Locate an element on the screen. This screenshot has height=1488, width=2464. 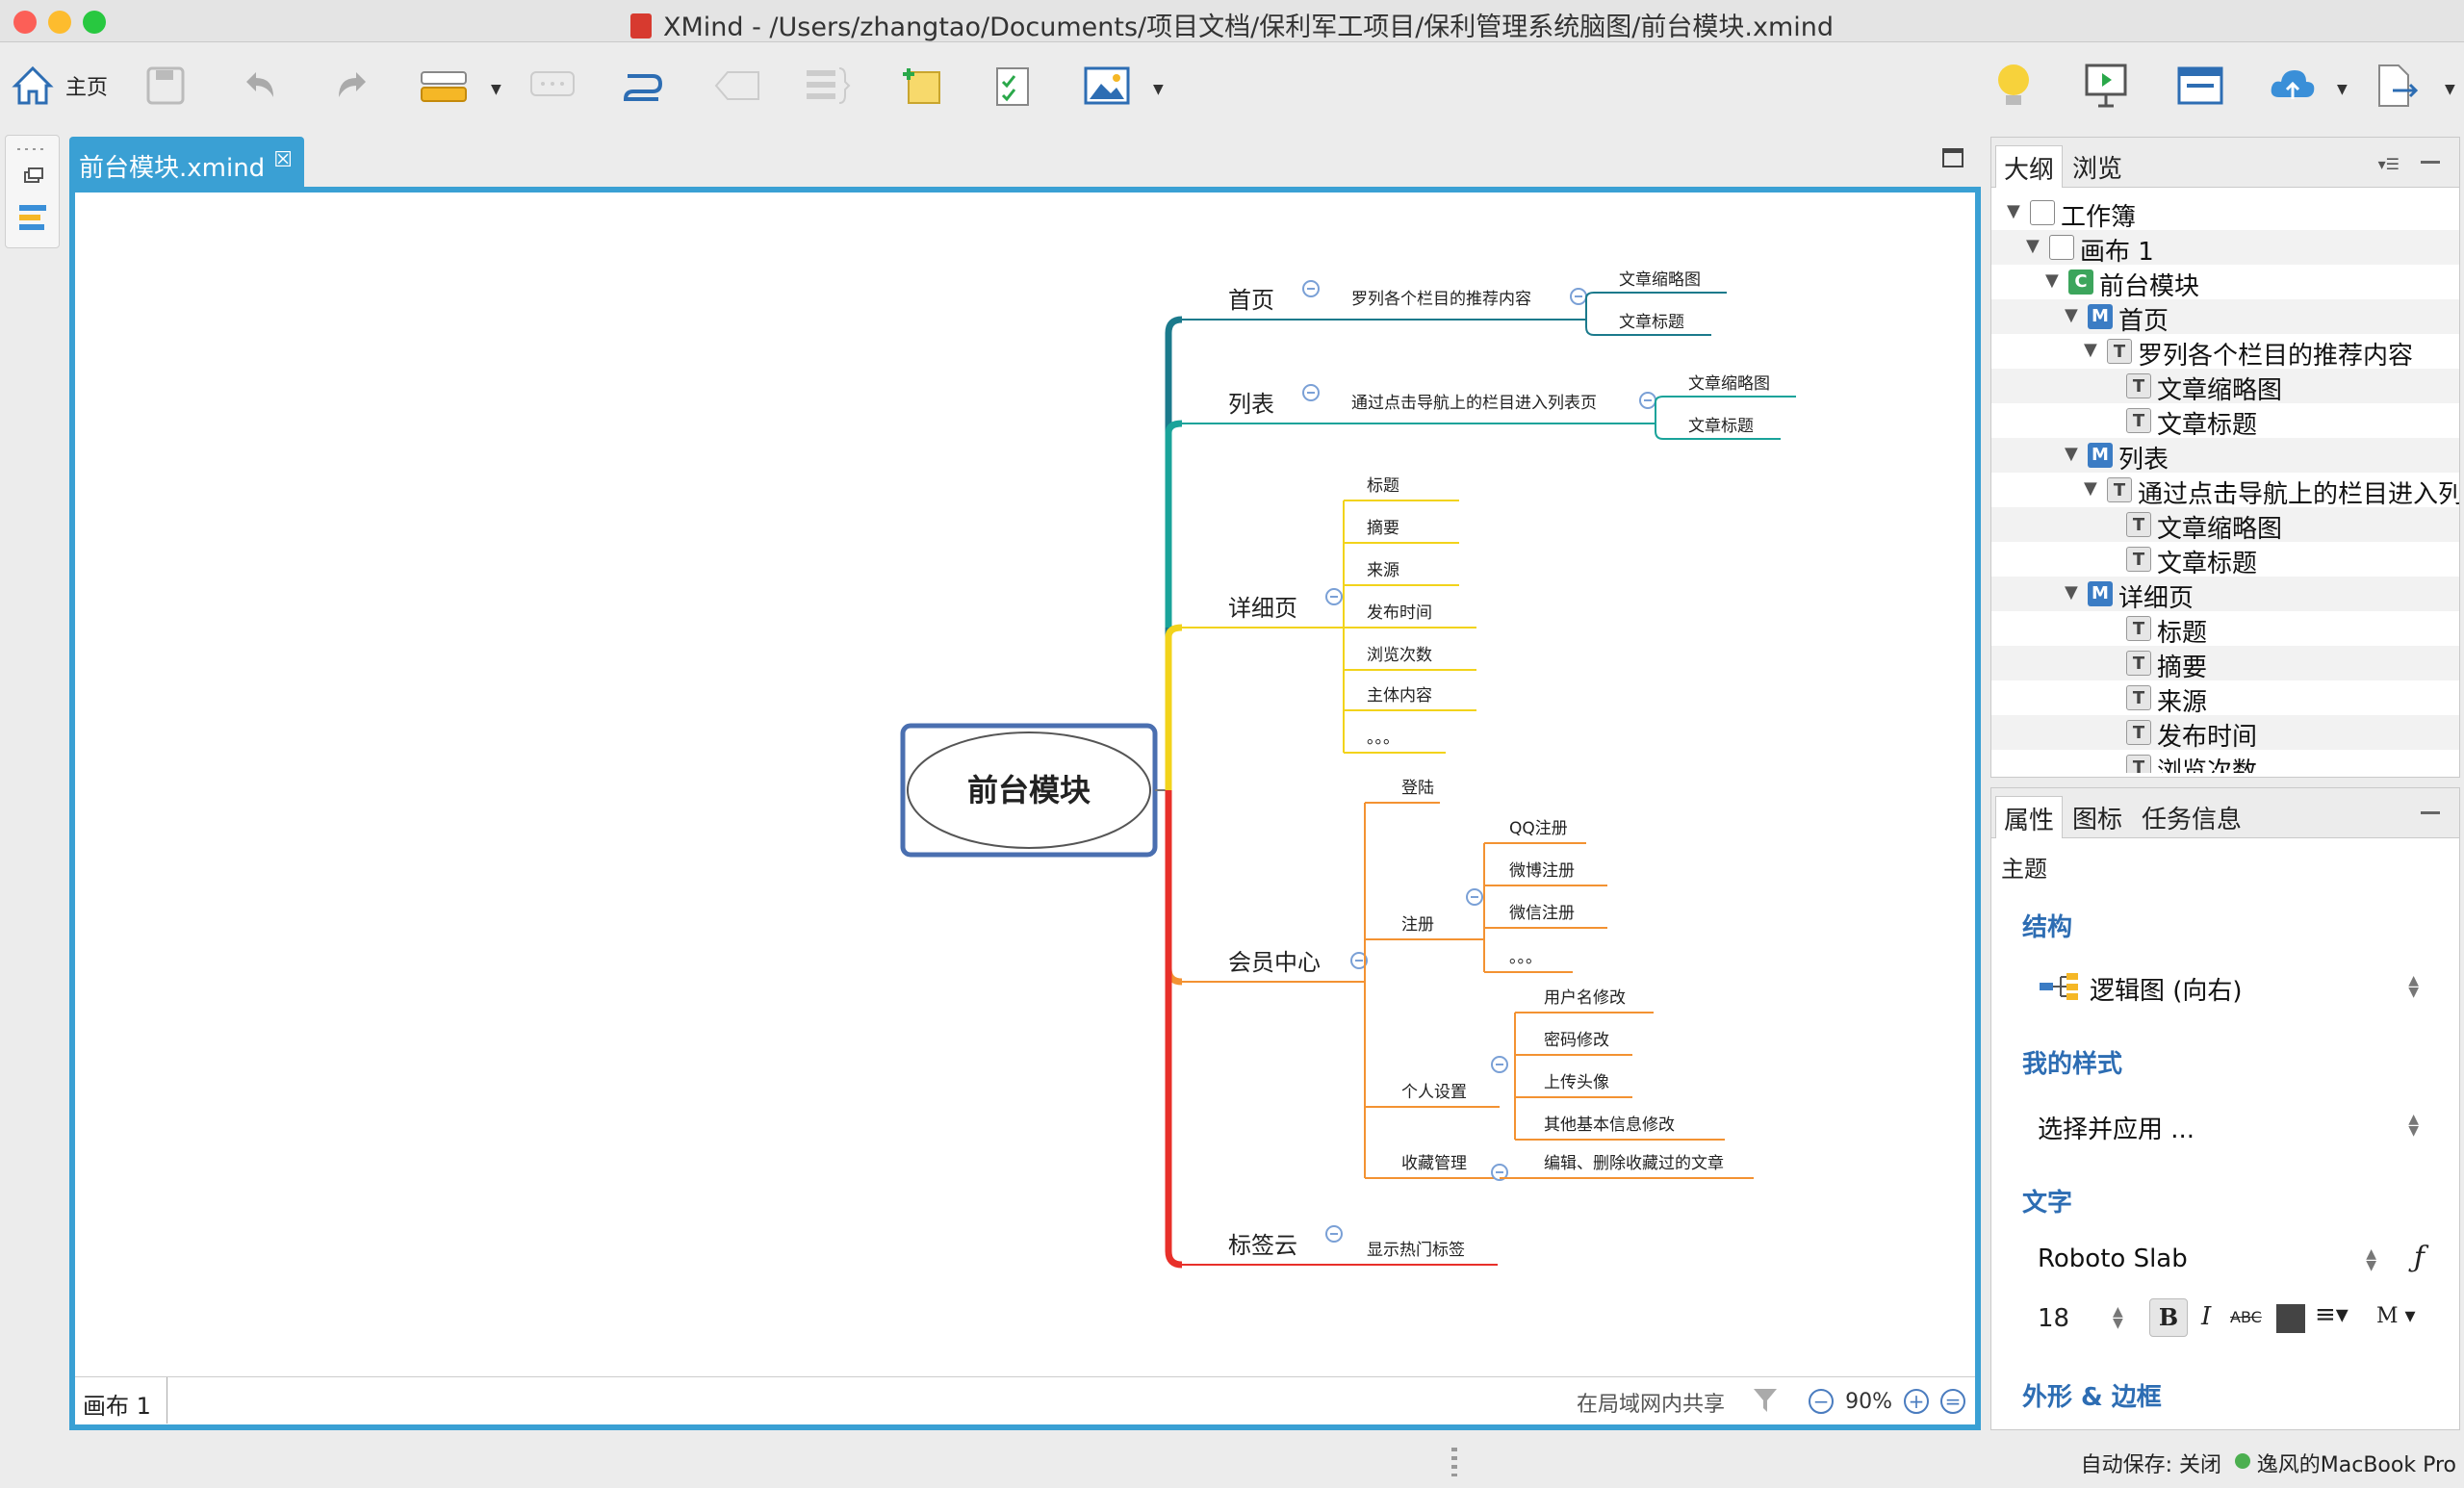
structure-select: 逻辑图 (向右) is located at coordinates (2166, 989).